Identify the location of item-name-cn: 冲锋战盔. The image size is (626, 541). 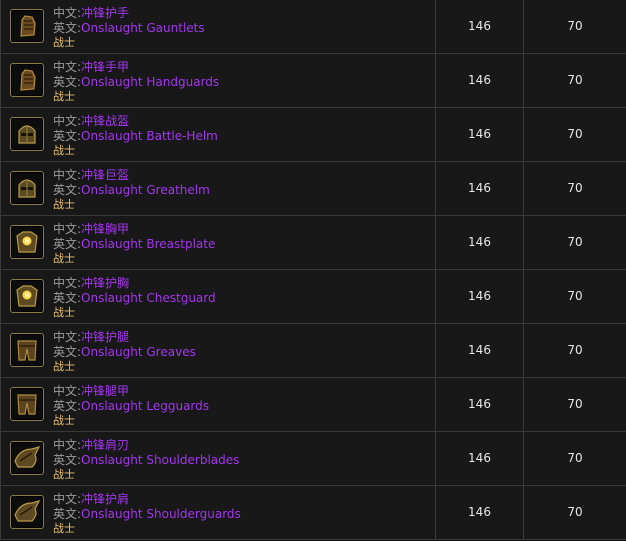
(105, 121).